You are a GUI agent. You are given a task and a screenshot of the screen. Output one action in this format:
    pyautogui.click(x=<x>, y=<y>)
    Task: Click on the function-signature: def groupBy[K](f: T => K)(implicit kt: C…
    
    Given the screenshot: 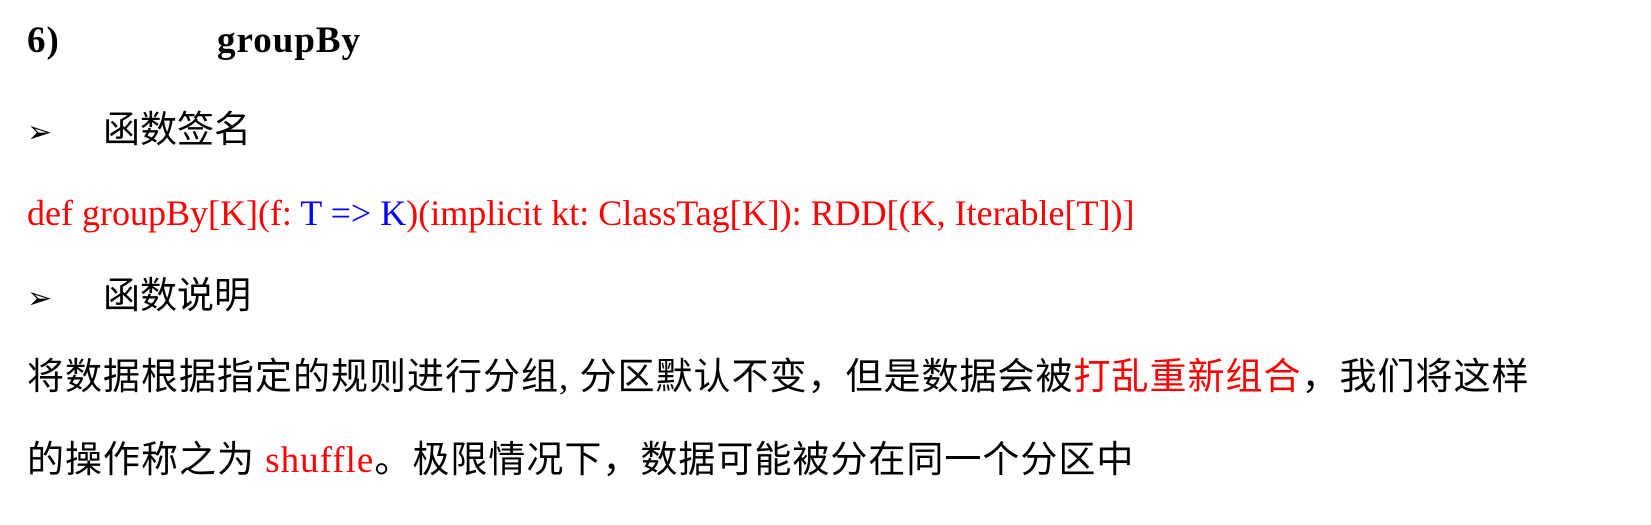 What is the action you would take?
    pyautogui.click(x=580, y=213)
    